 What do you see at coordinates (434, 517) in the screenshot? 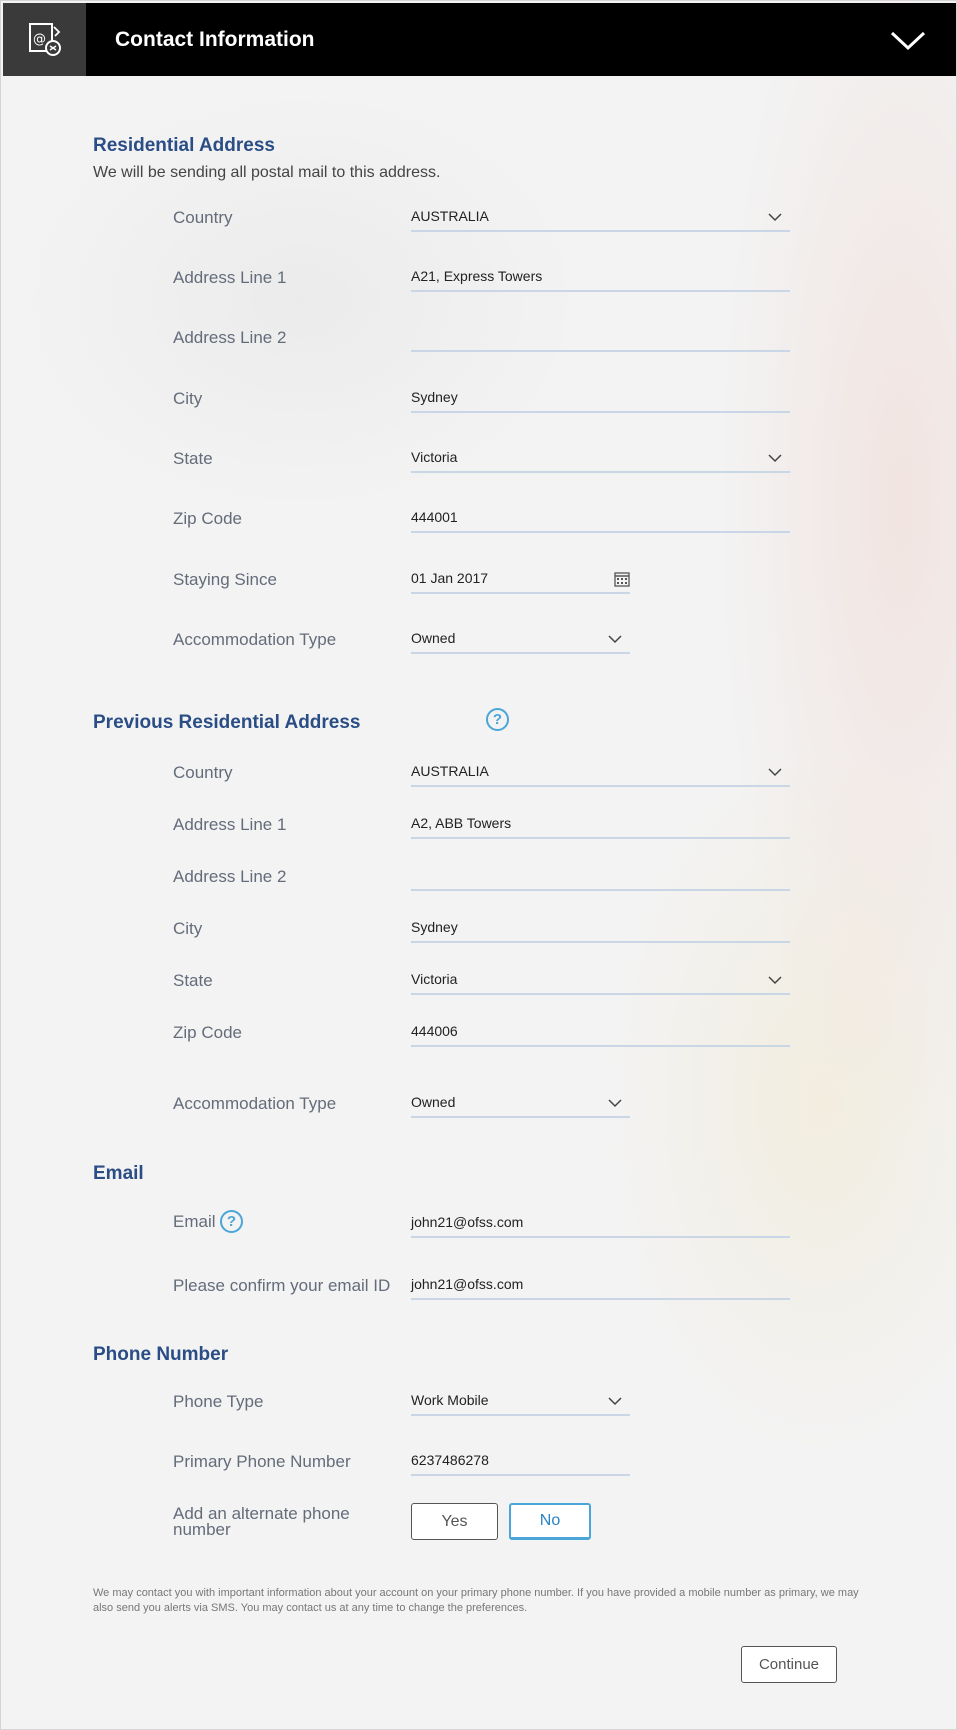
I see `zip-code-value: 444001` at bounding box center [434, 517].